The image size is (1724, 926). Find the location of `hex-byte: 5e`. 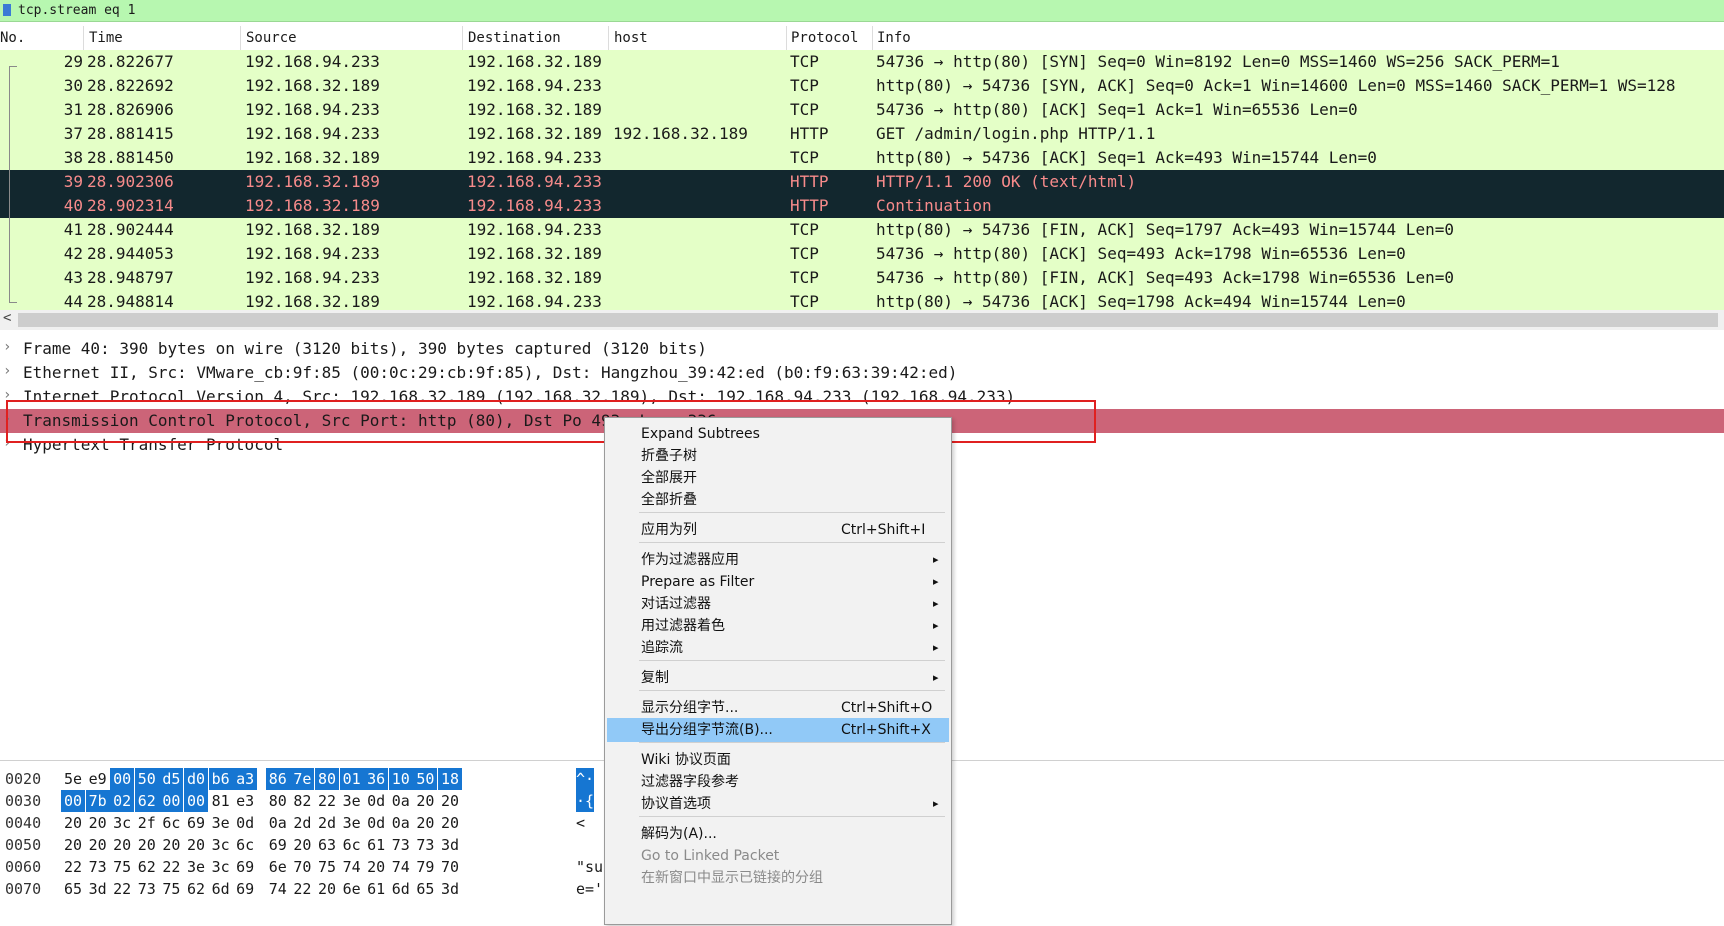

hex-byte: 5e is located at coordinates (73, 779).